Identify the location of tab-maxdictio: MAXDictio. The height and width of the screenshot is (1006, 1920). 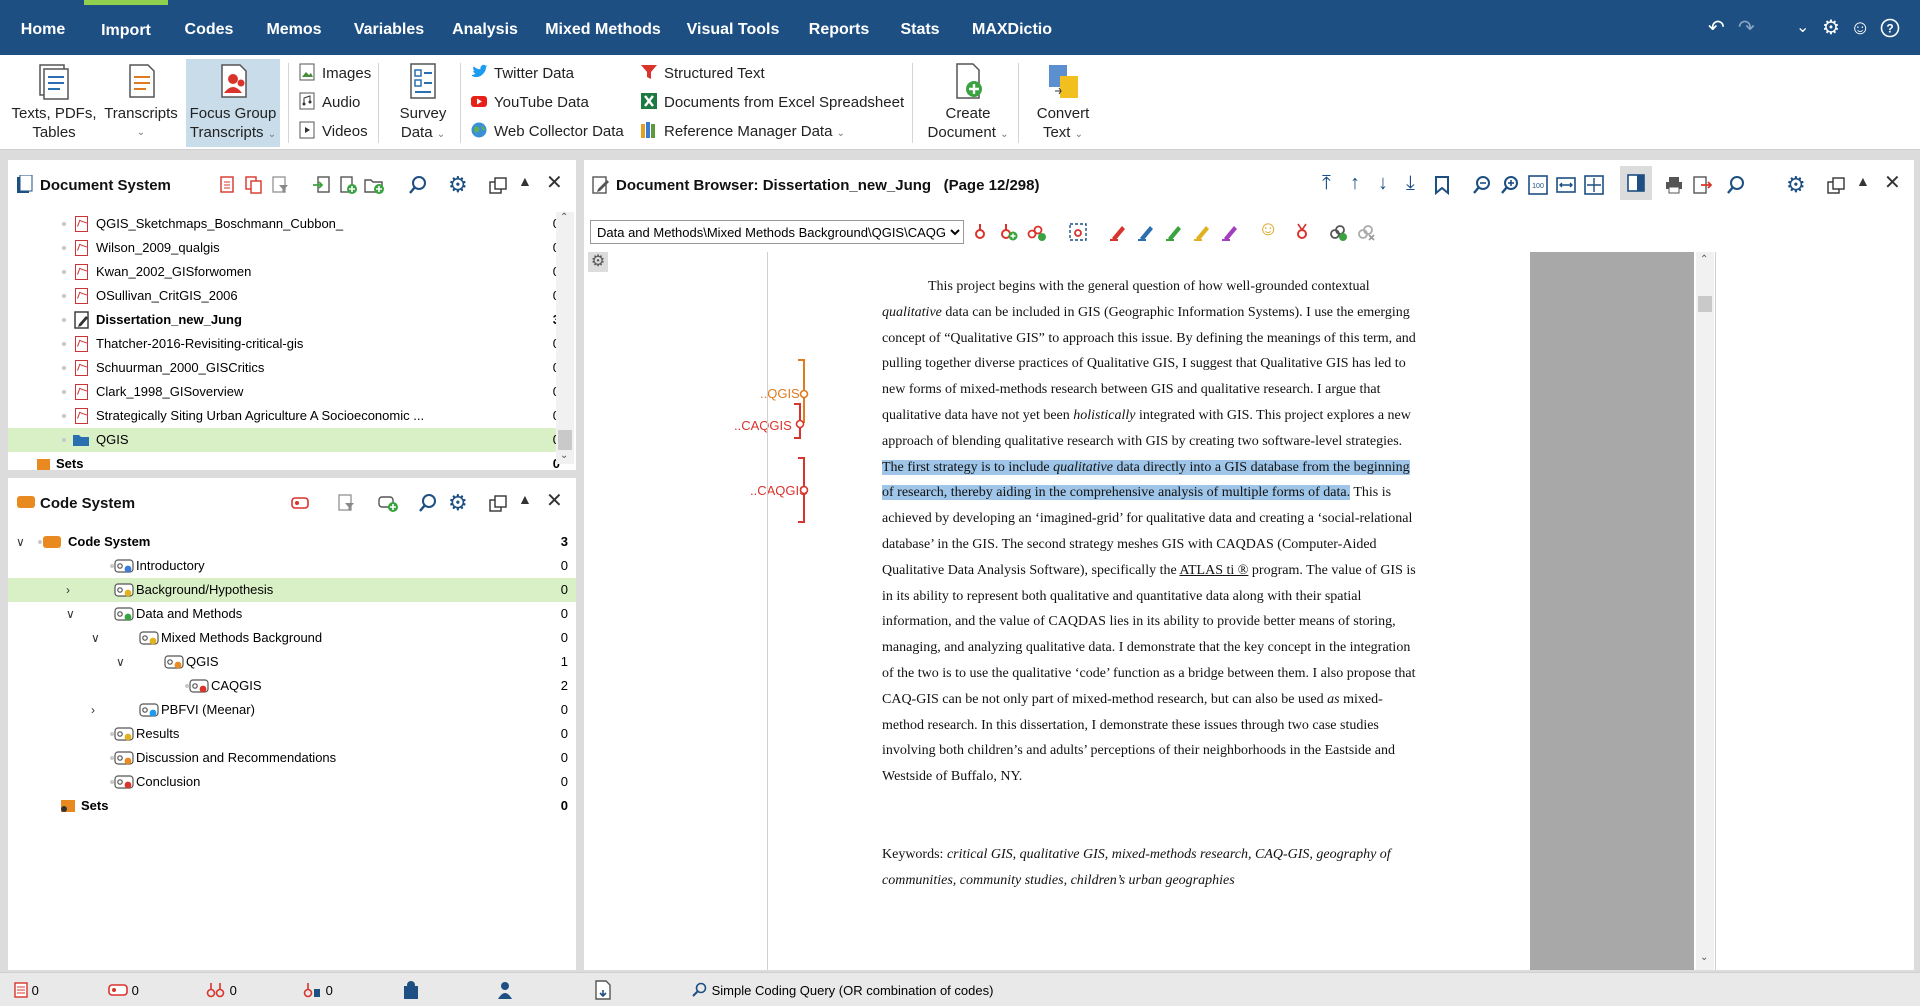
(1012, 27).